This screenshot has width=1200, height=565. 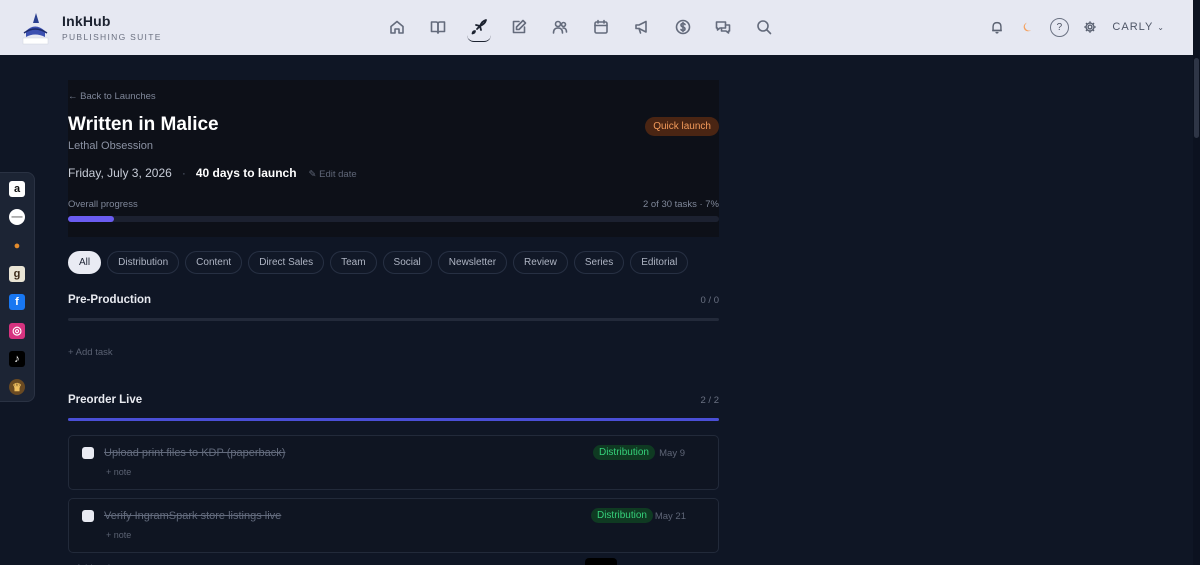 What do you see at coordinates (393, 204) in the screenshot?
I see `overall-progress-row: Overall progress 2 of 30 tasks · 7%` at bounding box center [393, 204].